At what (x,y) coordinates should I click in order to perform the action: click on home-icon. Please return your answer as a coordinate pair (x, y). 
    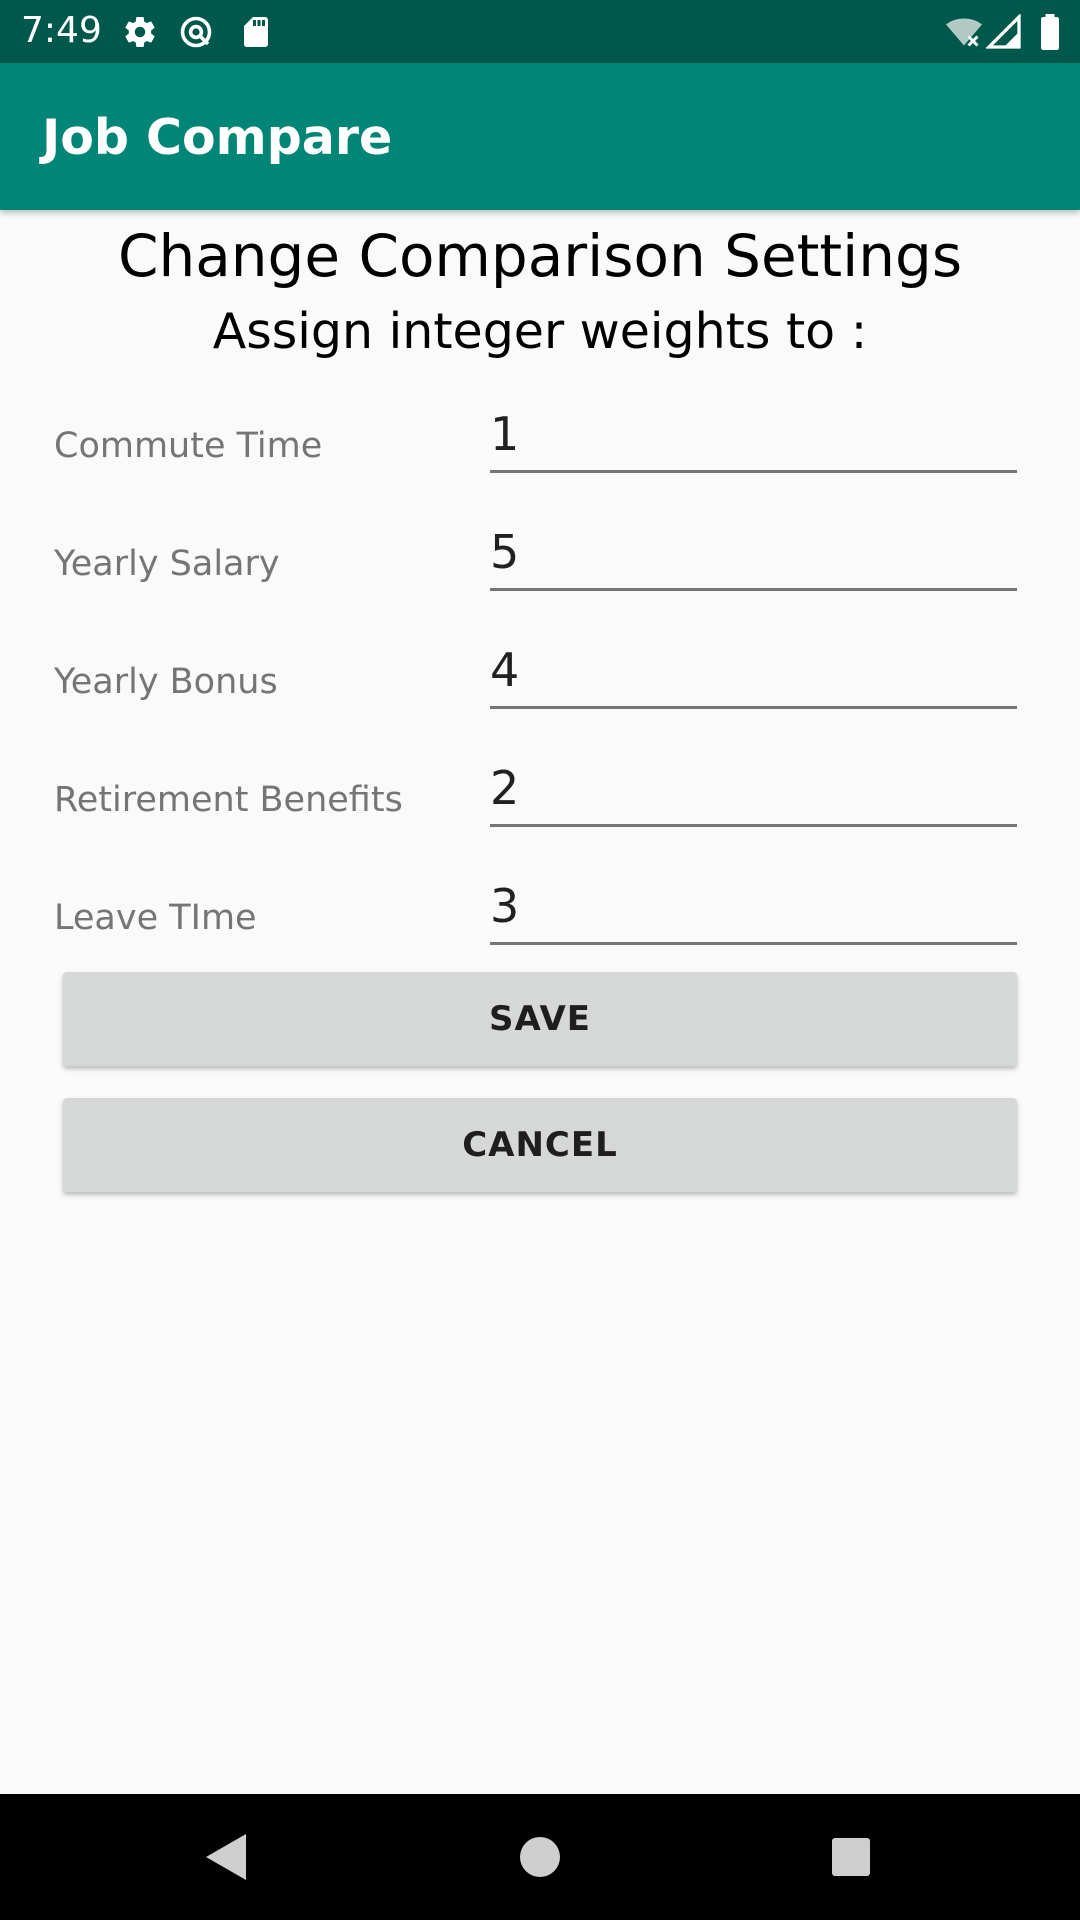
    Looking at the image, I should click on (540, 1857).